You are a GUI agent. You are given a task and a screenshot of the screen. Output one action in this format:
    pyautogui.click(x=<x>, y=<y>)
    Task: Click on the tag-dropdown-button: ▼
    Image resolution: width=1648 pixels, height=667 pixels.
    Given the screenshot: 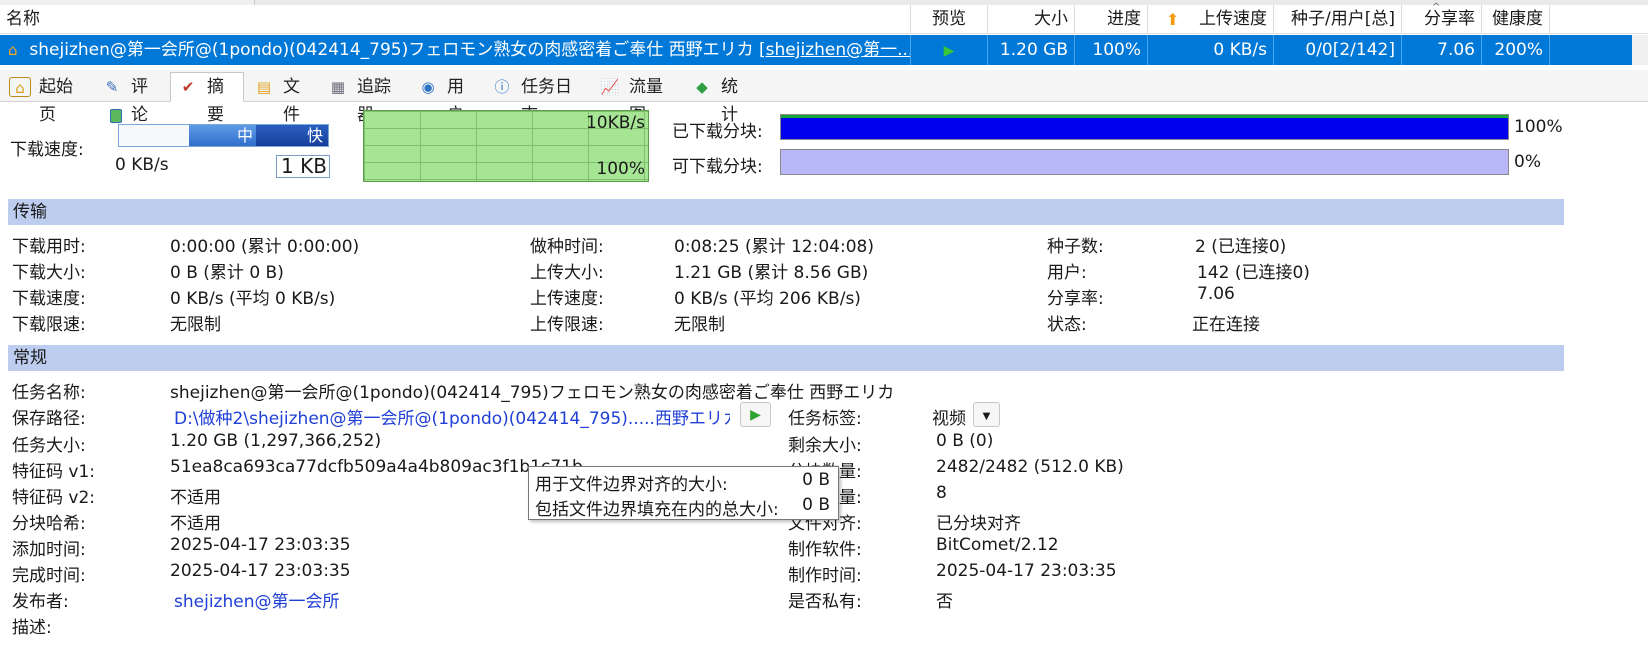 What is the action you would take?
    pyautogui.click(x=986, y=414)
    